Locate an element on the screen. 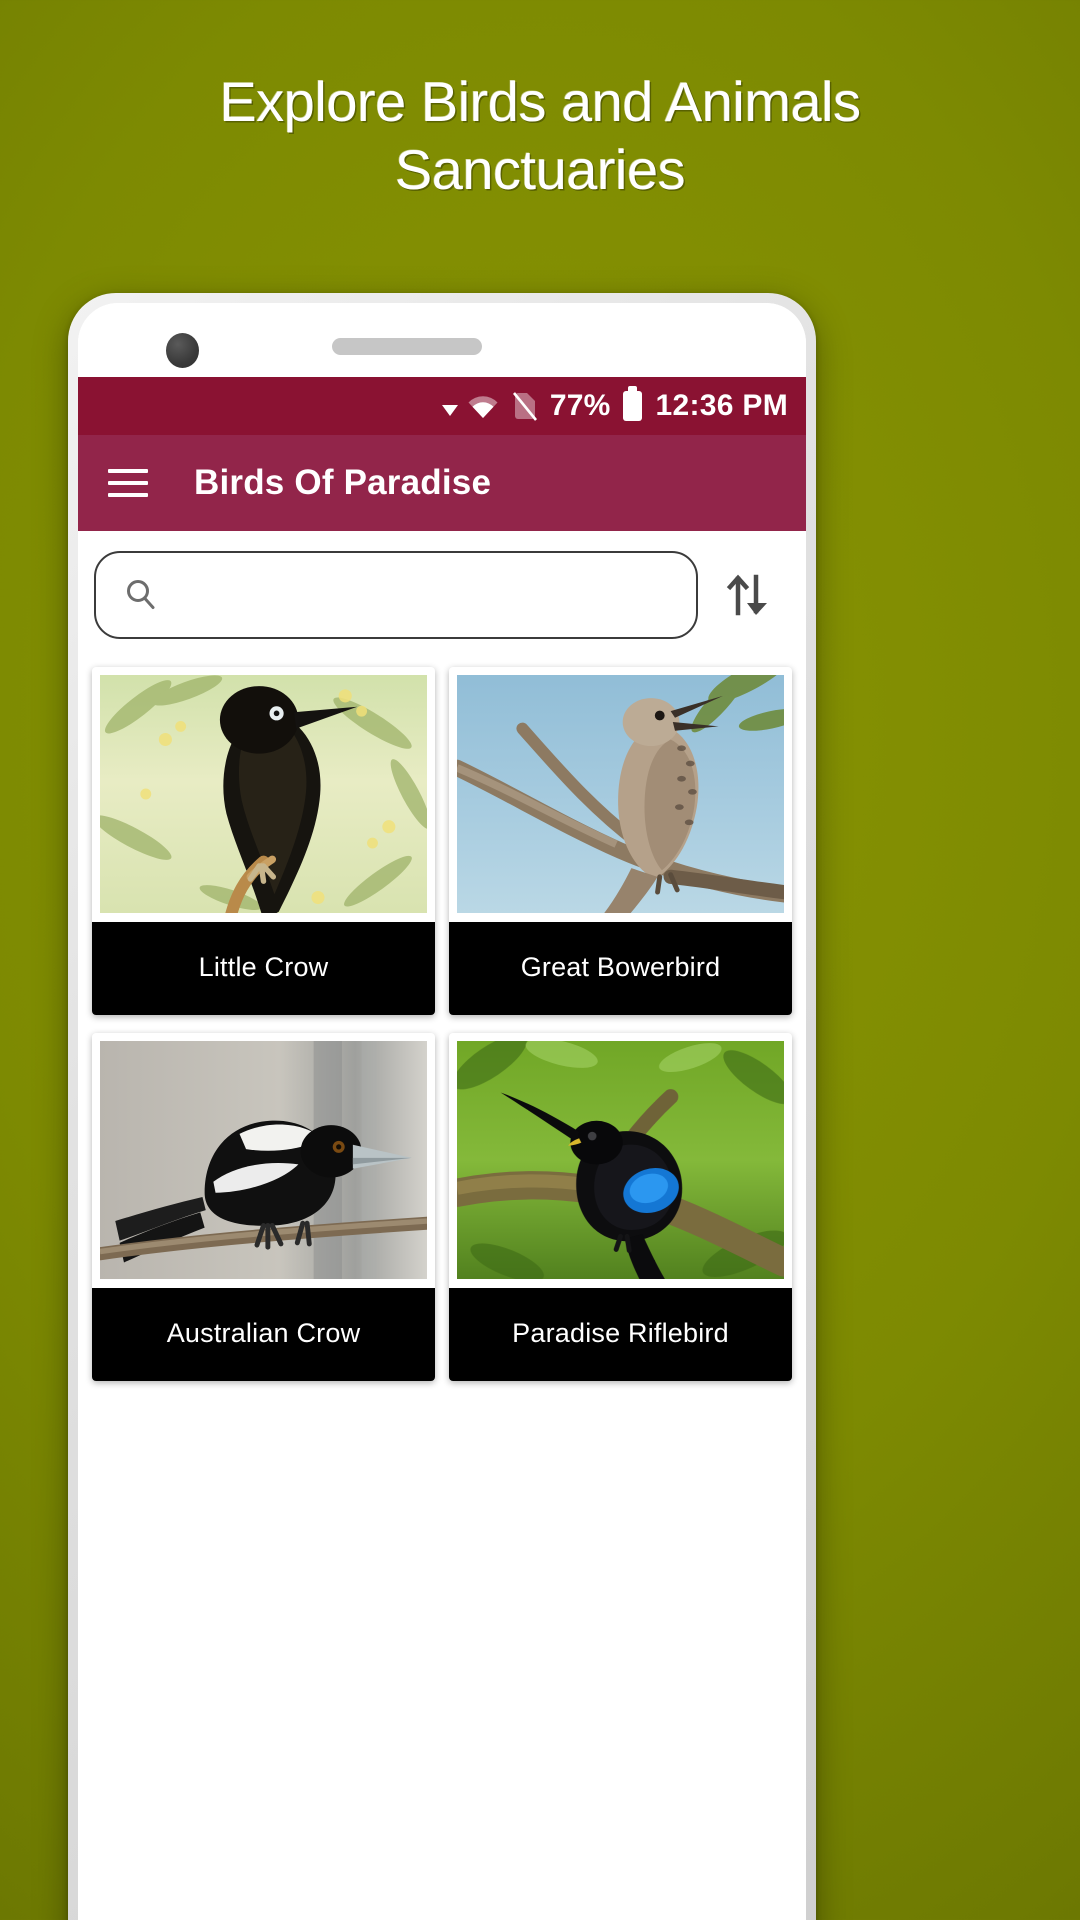  bird-card: Little Crow is located at coordinates (263, 841).